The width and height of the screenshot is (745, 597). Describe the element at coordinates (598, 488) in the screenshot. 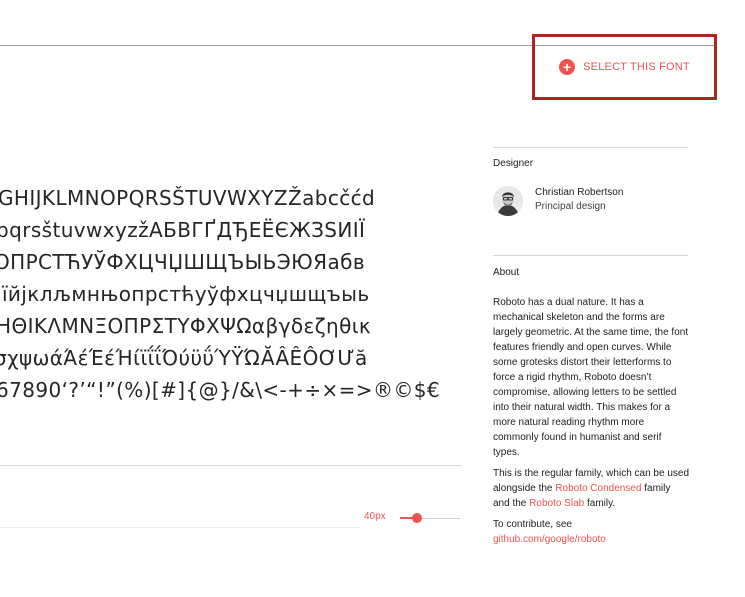

I see `roboto-condensed-link: Roboto Condensed` at that location.